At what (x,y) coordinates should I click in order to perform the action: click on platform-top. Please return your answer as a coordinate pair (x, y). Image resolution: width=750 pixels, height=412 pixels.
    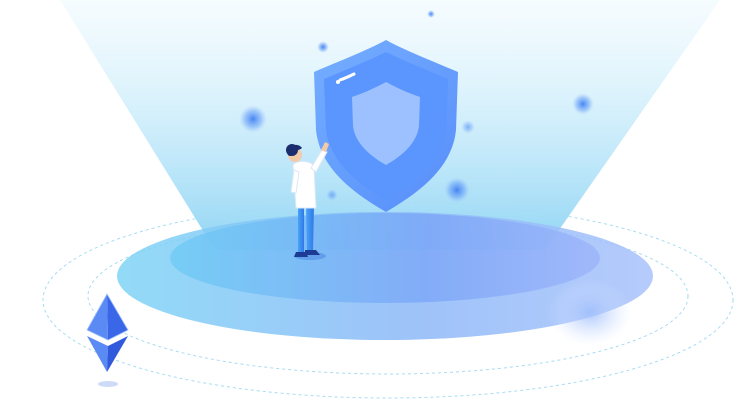
    Looking at the image, I should click on (385, 258).